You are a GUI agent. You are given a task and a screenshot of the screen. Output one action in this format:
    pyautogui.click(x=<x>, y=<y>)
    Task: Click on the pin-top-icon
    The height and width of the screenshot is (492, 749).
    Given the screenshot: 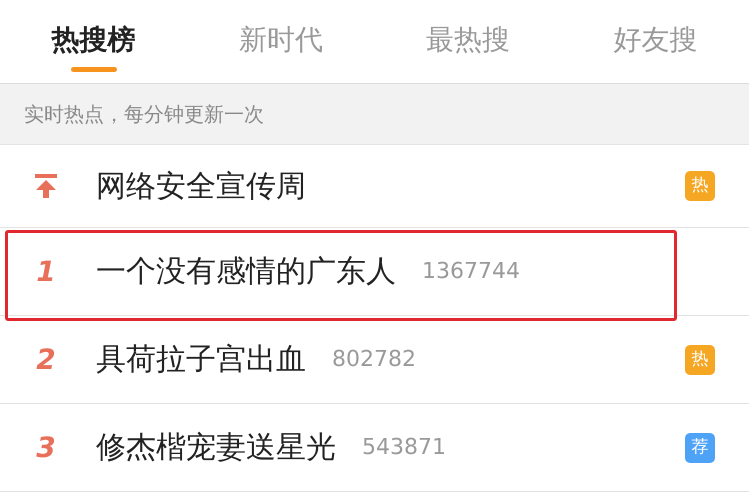 What is the action you would take?
    pyautogui.click(x=46, y=186)
    